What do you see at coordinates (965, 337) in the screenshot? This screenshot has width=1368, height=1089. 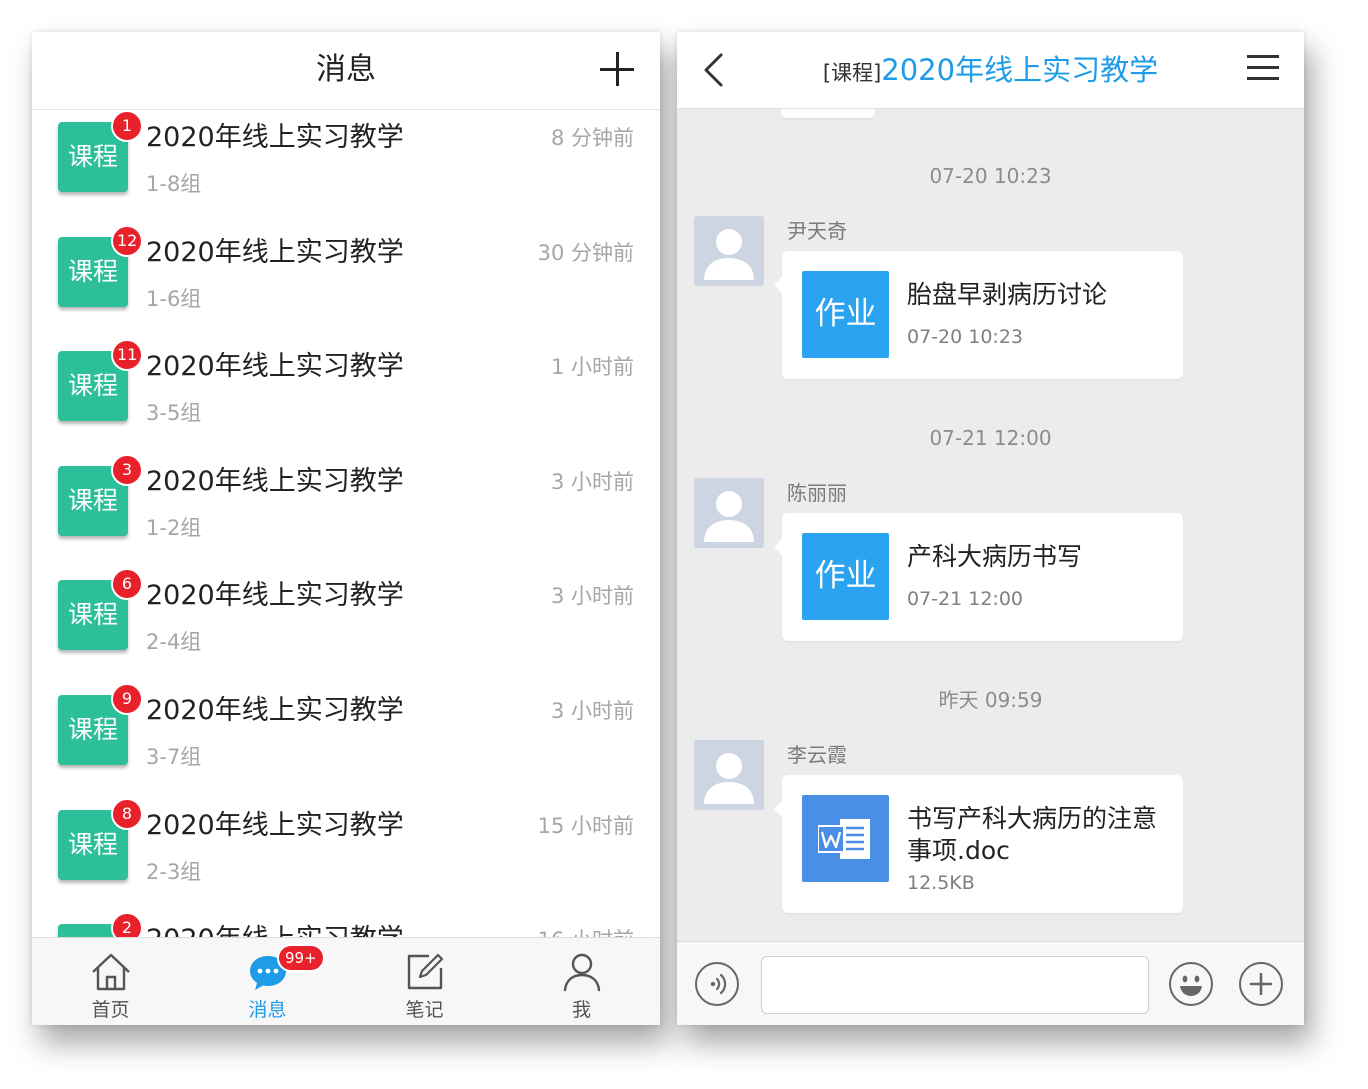 I see `attachment-date: 07-20 10:23` at bounding box center [965, 337].